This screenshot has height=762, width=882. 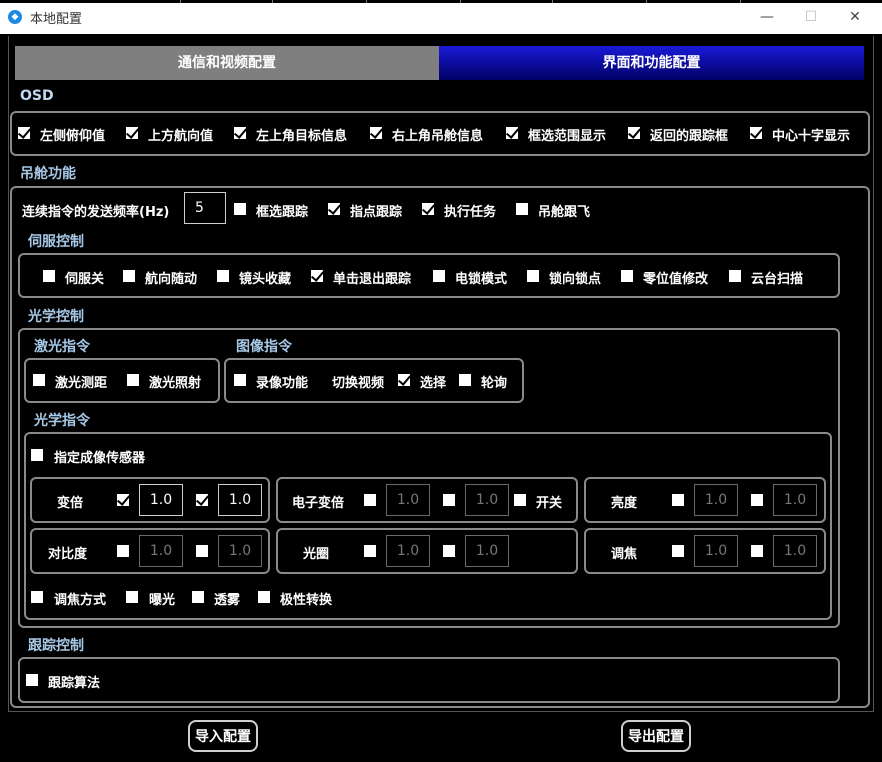 I want to click on ezoom-label: 电子变倍, so click(x=318, y=503).